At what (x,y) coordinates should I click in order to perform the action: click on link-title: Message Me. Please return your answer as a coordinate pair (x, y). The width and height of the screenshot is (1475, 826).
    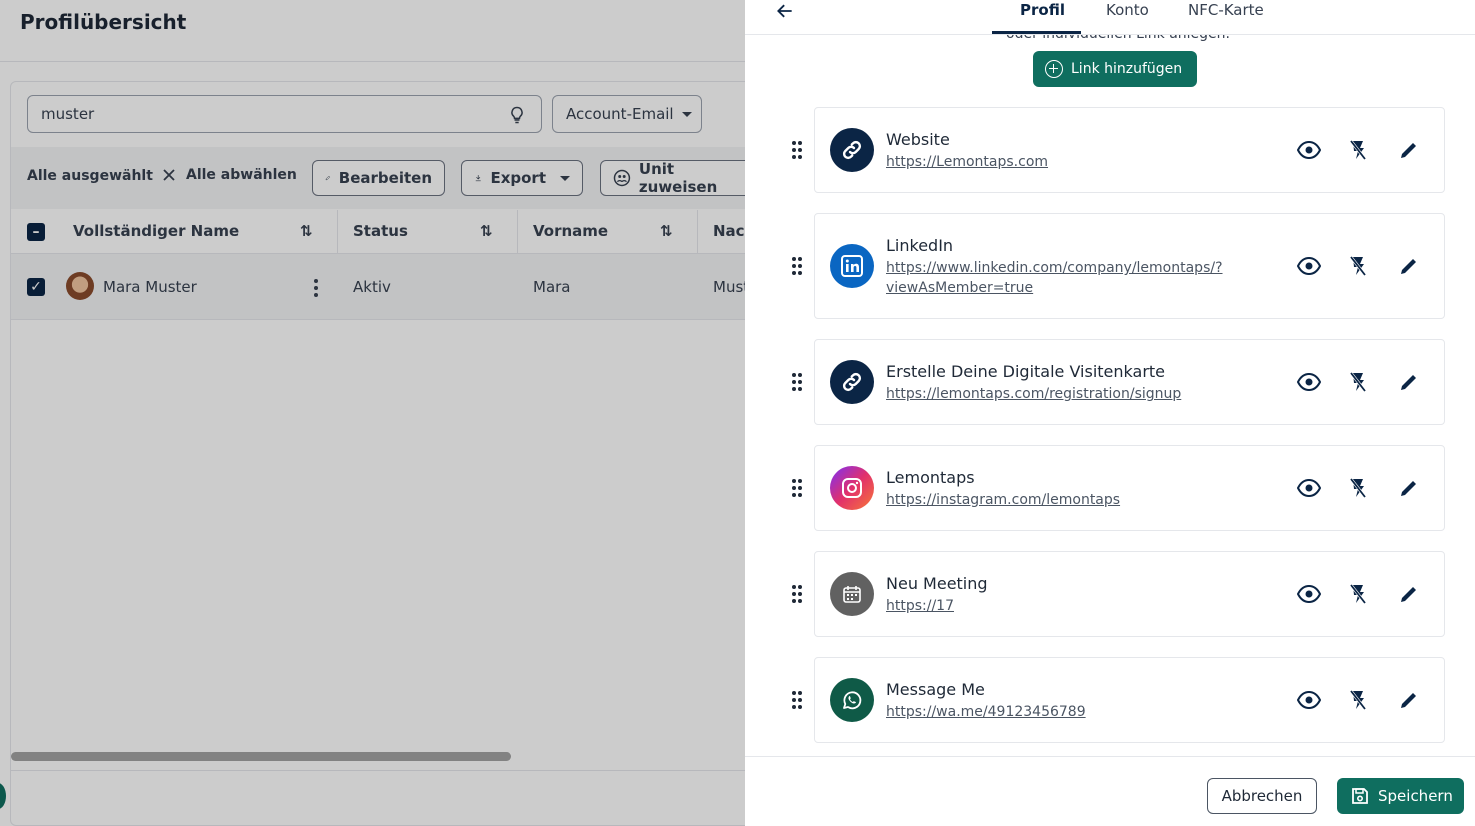
    Looking at the image, I should click on (935, 689).